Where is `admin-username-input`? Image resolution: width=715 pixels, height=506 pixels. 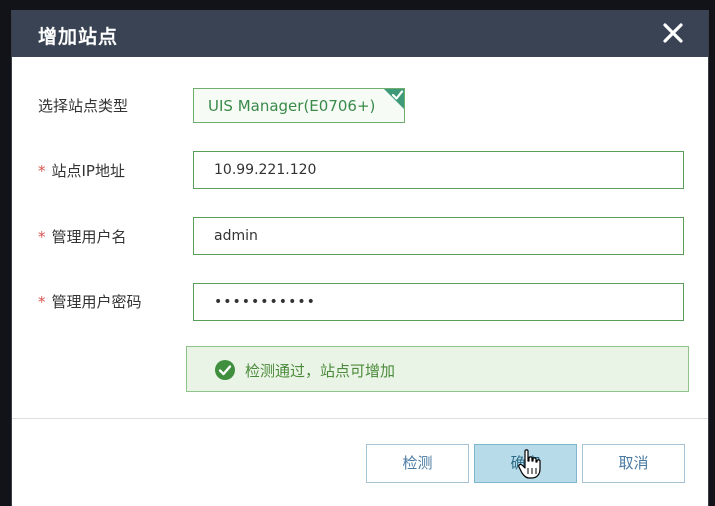 admin-username-input is located at coordinates (438, 236).